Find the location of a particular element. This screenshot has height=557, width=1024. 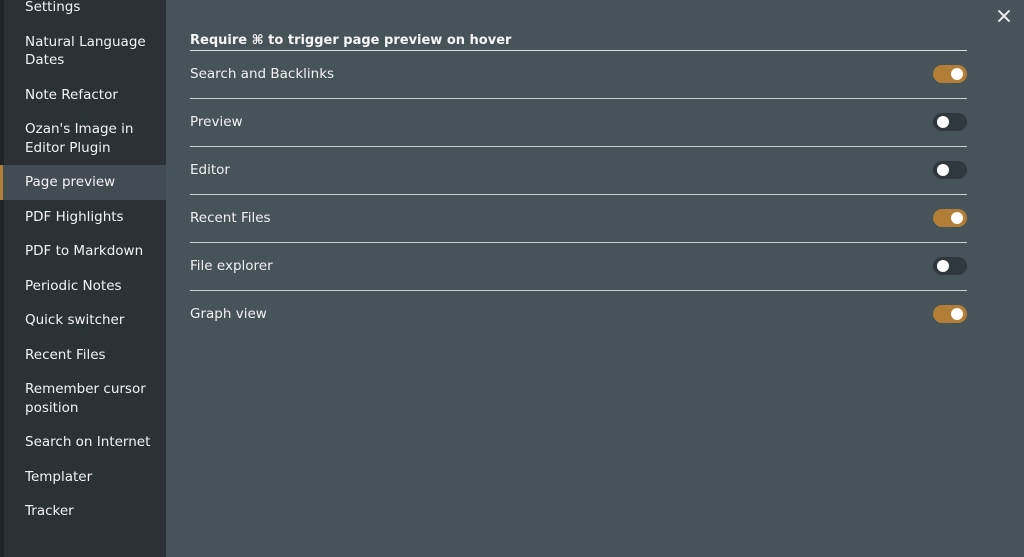

sidebar-item-page-preview: Page preview is located at coordinates (83, 182).